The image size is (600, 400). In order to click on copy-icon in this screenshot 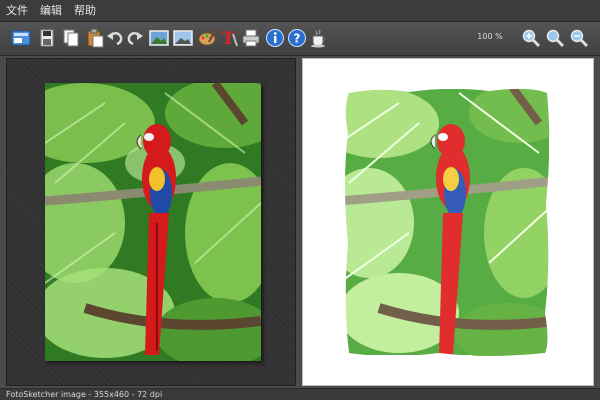, I will do `click(71, 38)`.